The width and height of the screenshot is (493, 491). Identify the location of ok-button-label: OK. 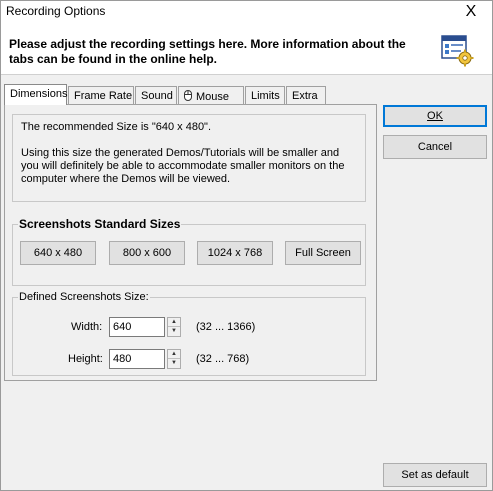
(435, 116).